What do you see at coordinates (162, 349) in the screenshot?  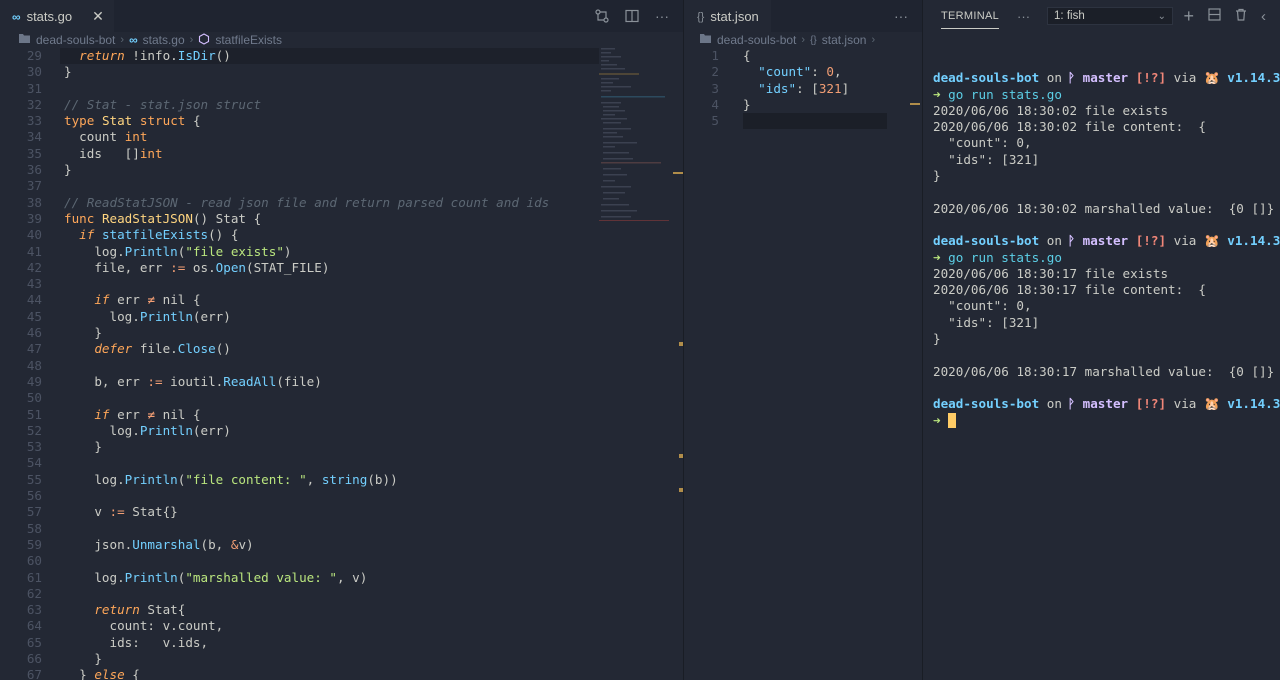 I see `code-text: defer file.Close()` at bounding box center [162, 349].